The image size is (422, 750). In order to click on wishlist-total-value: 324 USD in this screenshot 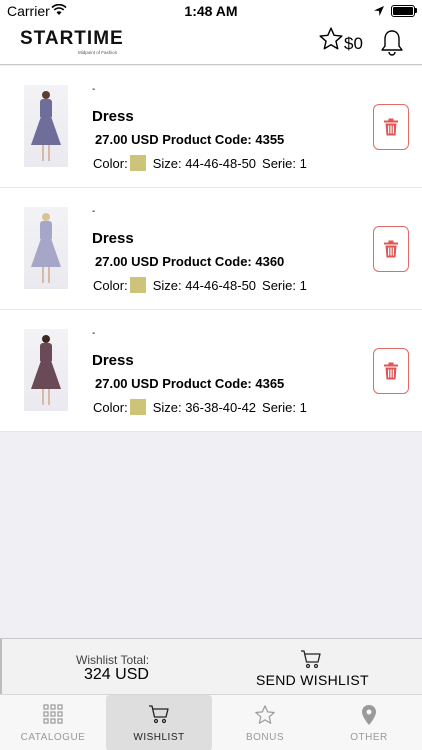, I will do `click(116, 674)`.